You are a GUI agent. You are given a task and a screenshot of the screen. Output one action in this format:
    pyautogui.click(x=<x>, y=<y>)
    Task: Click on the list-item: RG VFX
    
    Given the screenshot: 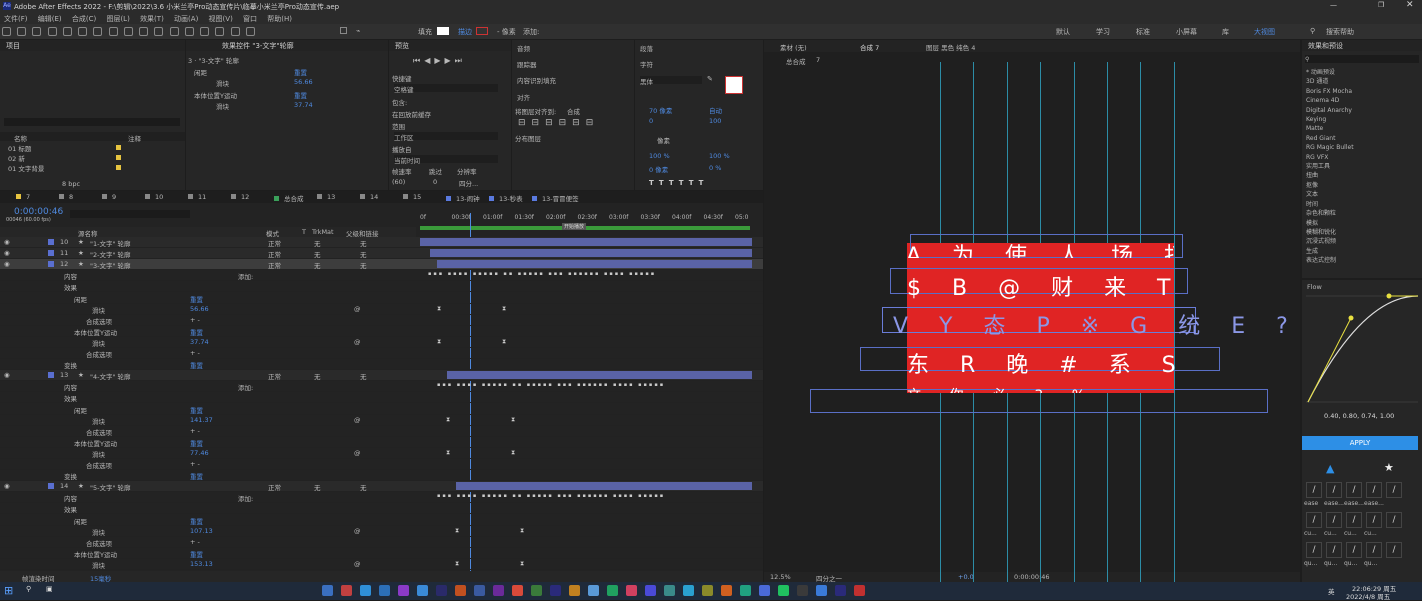 What is the action you would take?
    pyautogui.click(x=1330, y=157)
    